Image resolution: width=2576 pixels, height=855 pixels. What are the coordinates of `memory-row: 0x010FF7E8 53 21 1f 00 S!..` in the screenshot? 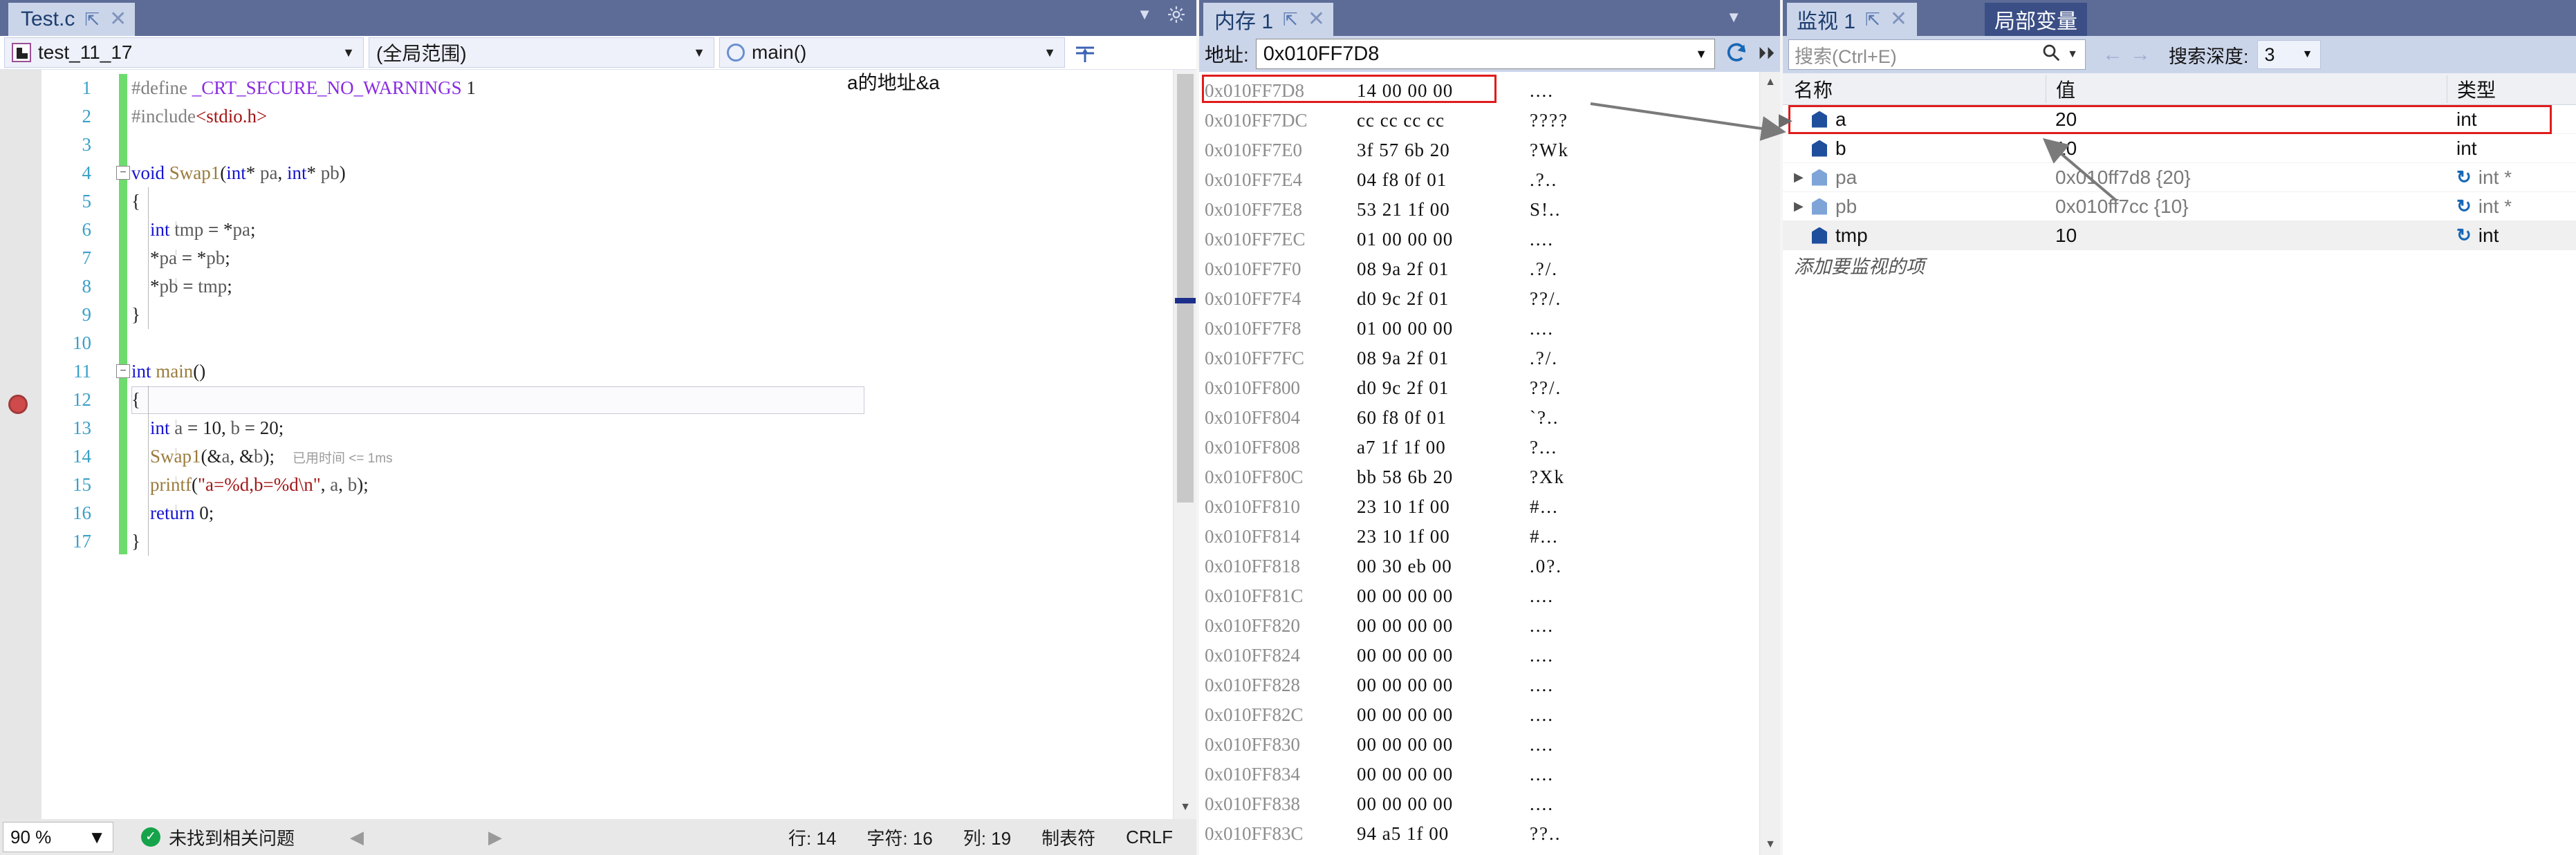 It's located at (1479, 210).